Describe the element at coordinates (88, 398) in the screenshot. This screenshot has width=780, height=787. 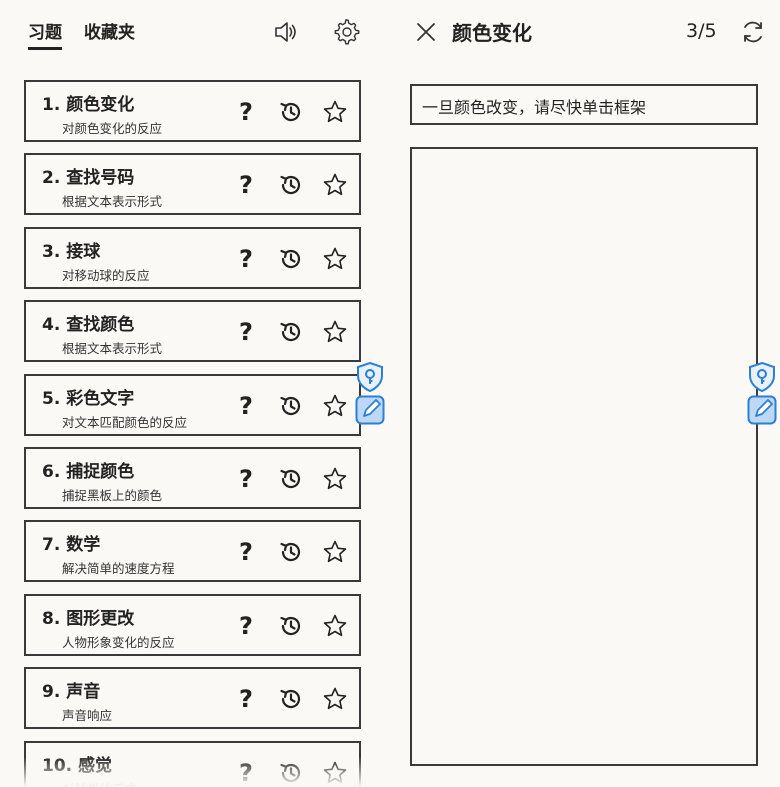
I see `exercise-card-title: 5. 彩色文字` at that location.